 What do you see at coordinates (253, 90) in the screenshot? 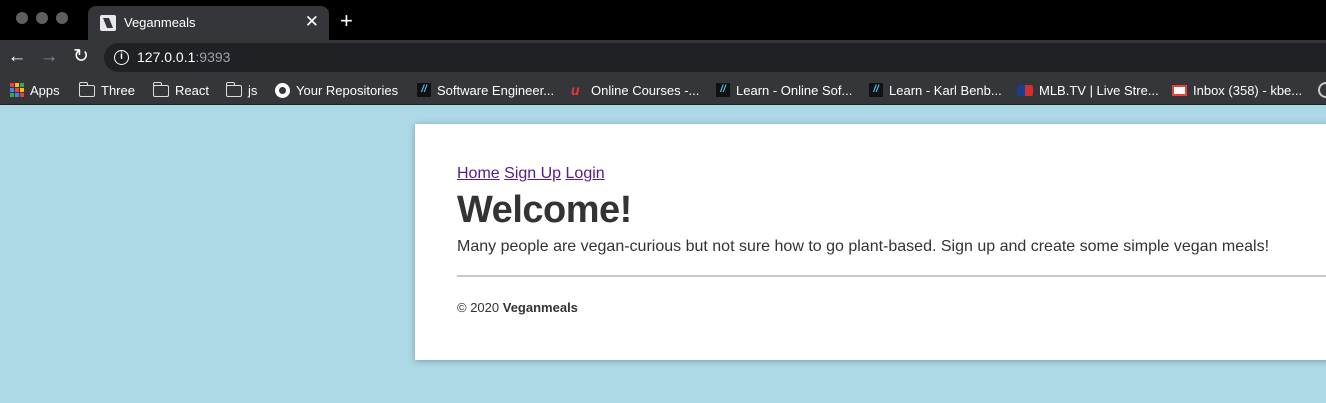
I see `bookmark-label: js` at bounding box center [253, 90].